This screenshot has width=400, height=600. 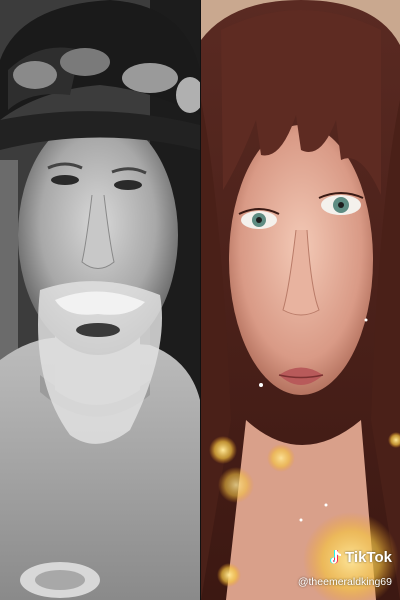 What do you see at coordinates (368, 557) in the screenshot?
I see `tiktok-brand-label: TikTok` at bounding box center [368, 557].